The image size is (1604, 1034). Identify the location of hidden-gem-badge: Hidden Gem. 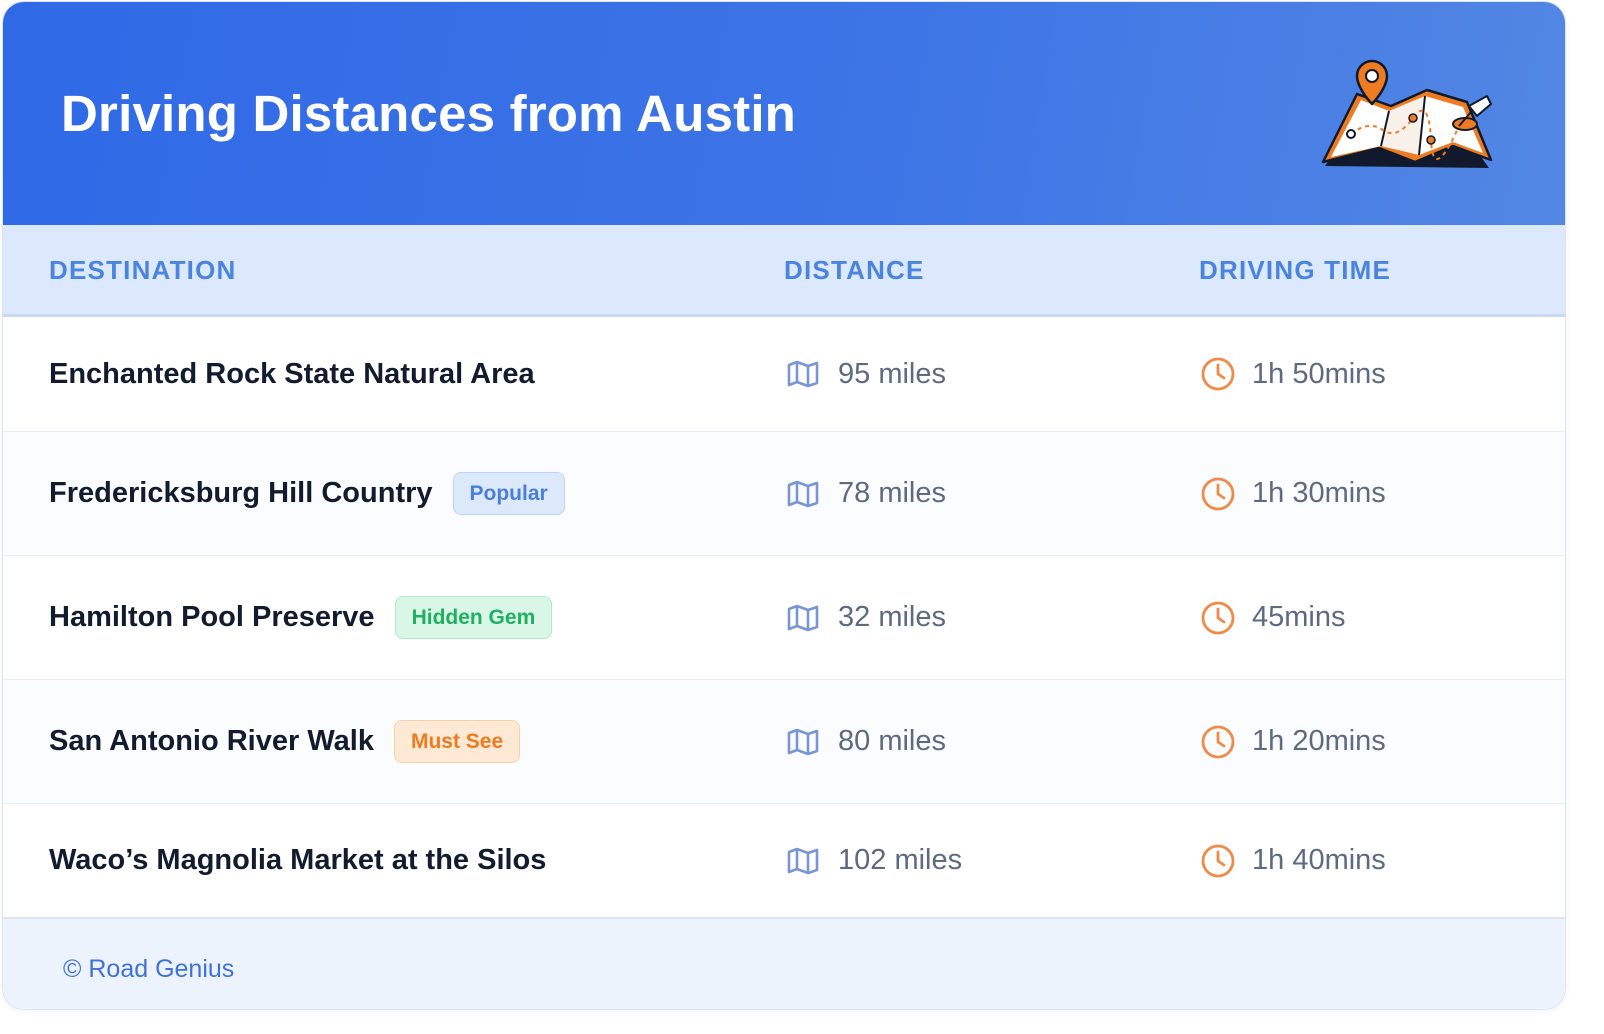
(473, 617).